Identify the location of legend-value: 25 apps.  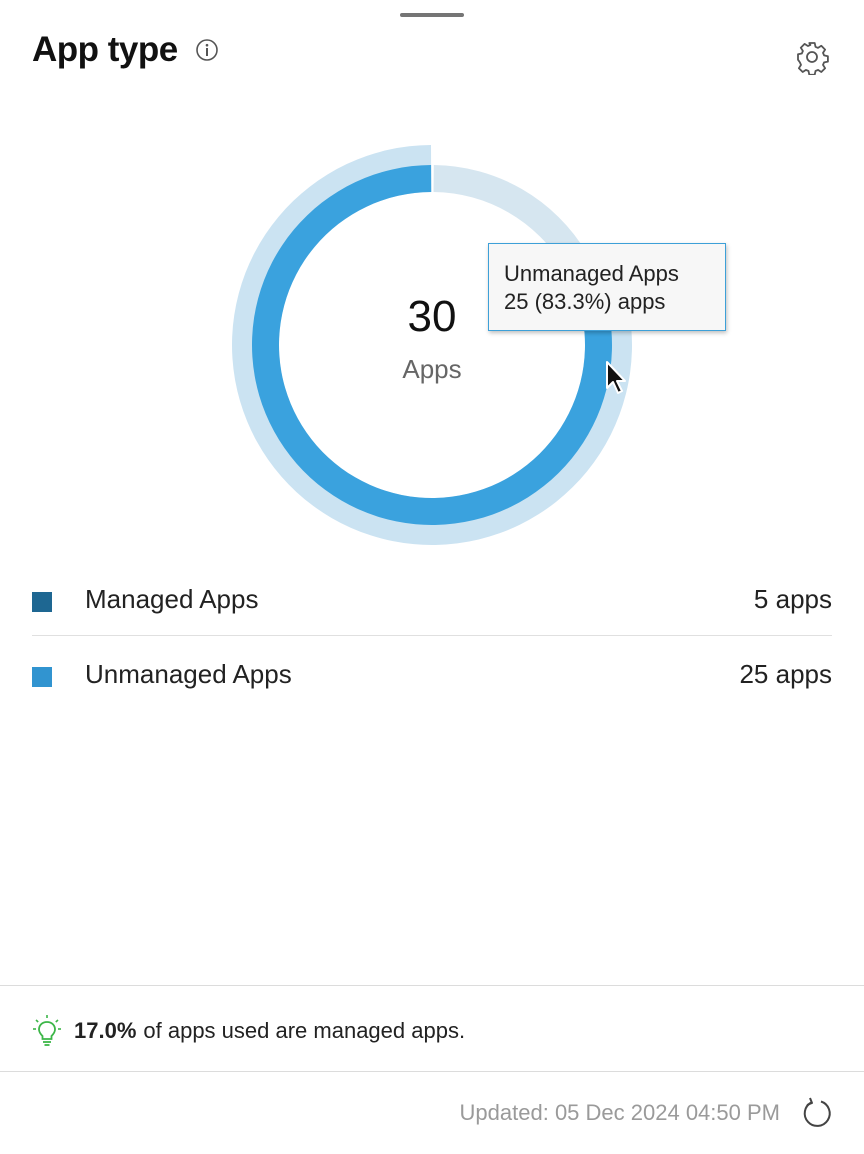
(785, 674).